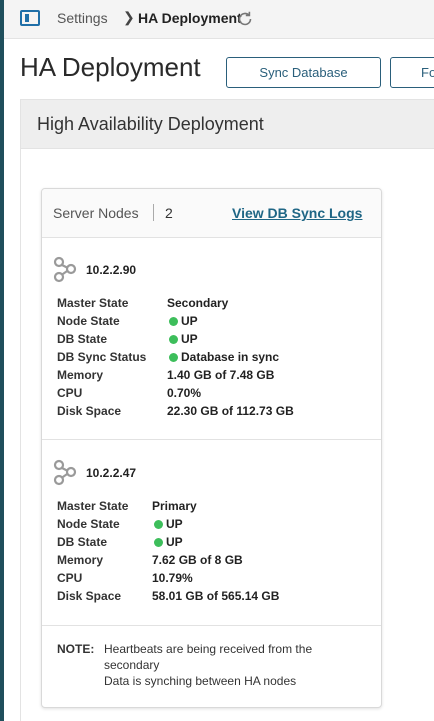 The width and height of the screenshot is (434, 721). What do you see at coordinates (110, 67) in the screenshot?
I see `page-title: HA Deployment` at bounding box center [110, 67].